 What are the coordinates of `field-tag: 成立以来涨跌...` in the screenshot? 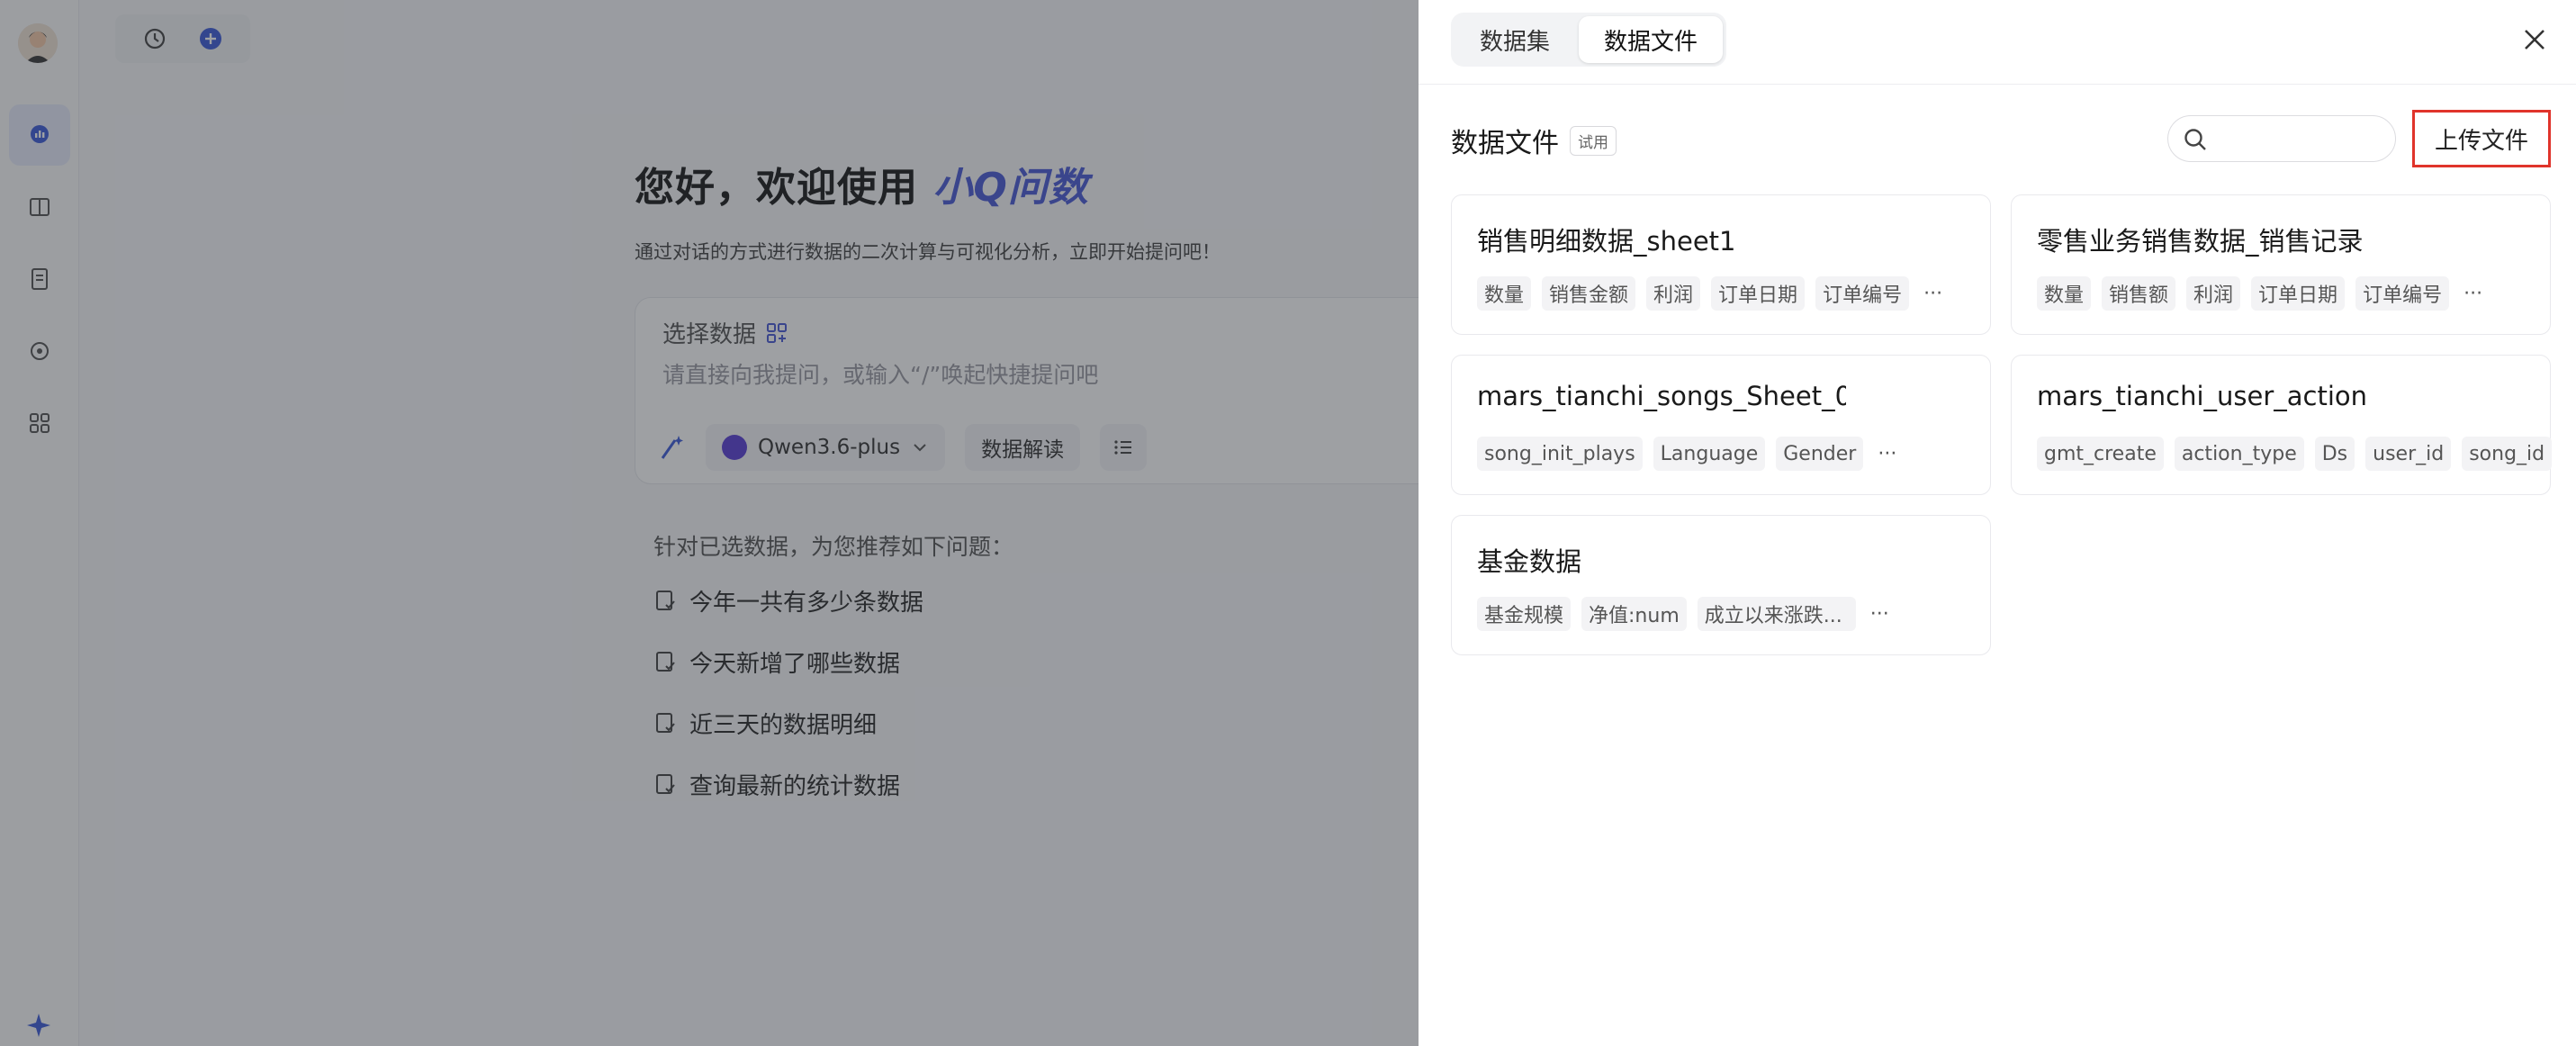 It's located at (1776, 614).